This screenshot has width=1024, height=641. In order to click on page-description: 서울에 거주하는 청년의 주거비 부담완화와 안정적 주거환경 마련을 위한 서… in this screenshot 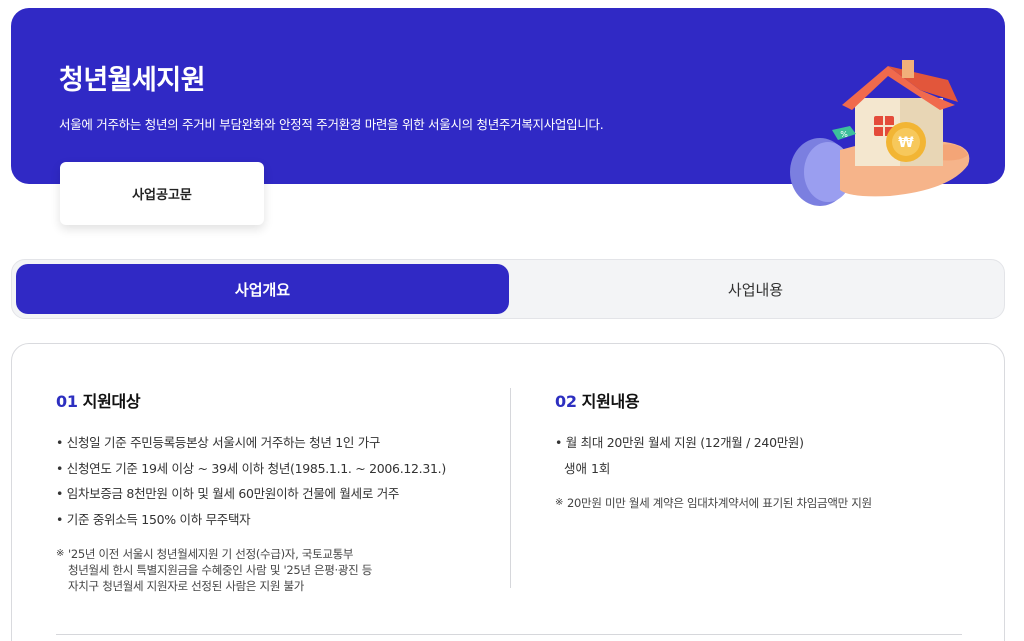, I will do `click(331, 124)`.